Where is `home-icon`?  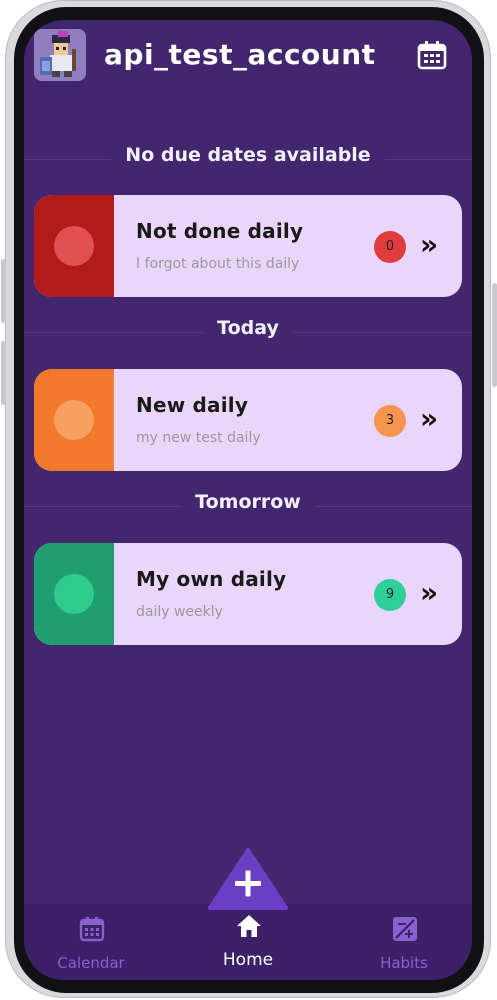 home-icon is located at coordinates (249, 926).